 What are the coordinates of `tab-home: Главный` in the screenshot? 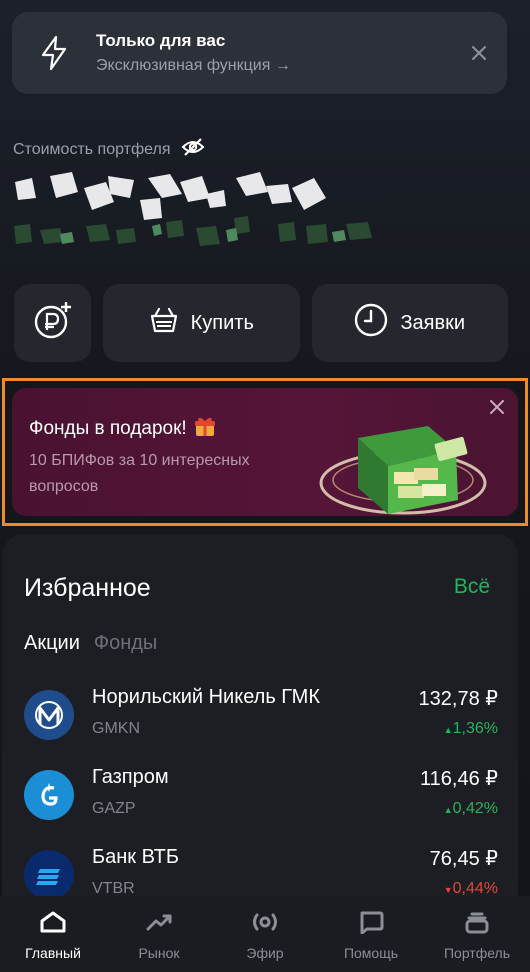 It's located at (53, 934).